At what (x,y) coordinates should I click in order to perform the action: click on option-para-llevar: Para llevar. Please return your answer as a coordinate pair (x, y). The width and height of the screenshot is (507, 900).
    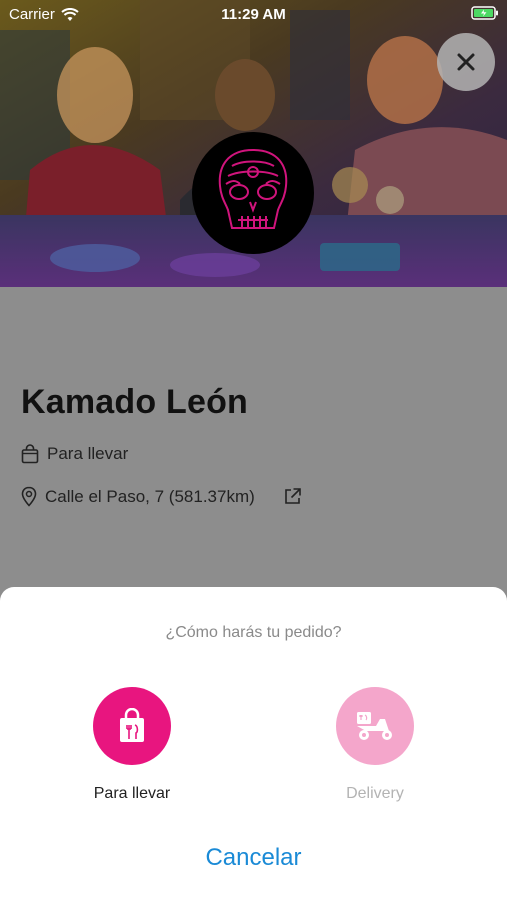
    Looking at the image, I should click on (132, 745).